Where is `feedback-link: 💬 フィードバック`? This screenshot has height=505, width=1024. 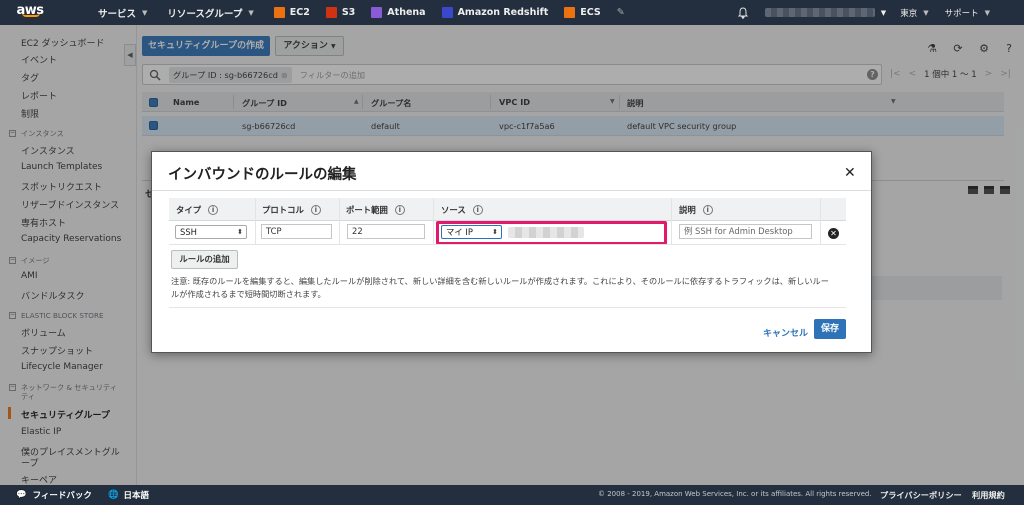
feedback-link: 💬 フィードバック is located at coordinates (54, 495).